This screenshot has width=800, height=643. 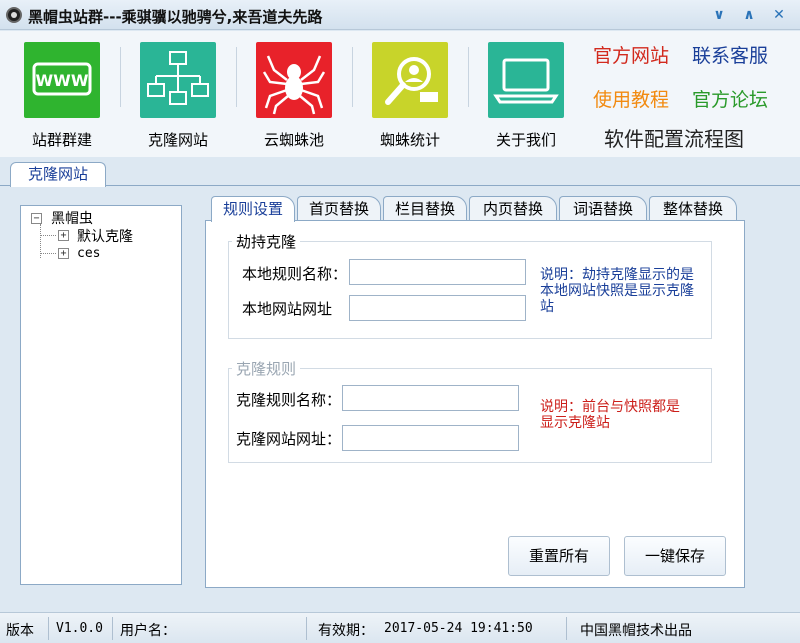 What do you see at coordinates (293, 140) in the screenshot?
I see `tool-label: 云蜘蛛池` at bounding box center [293, 140].